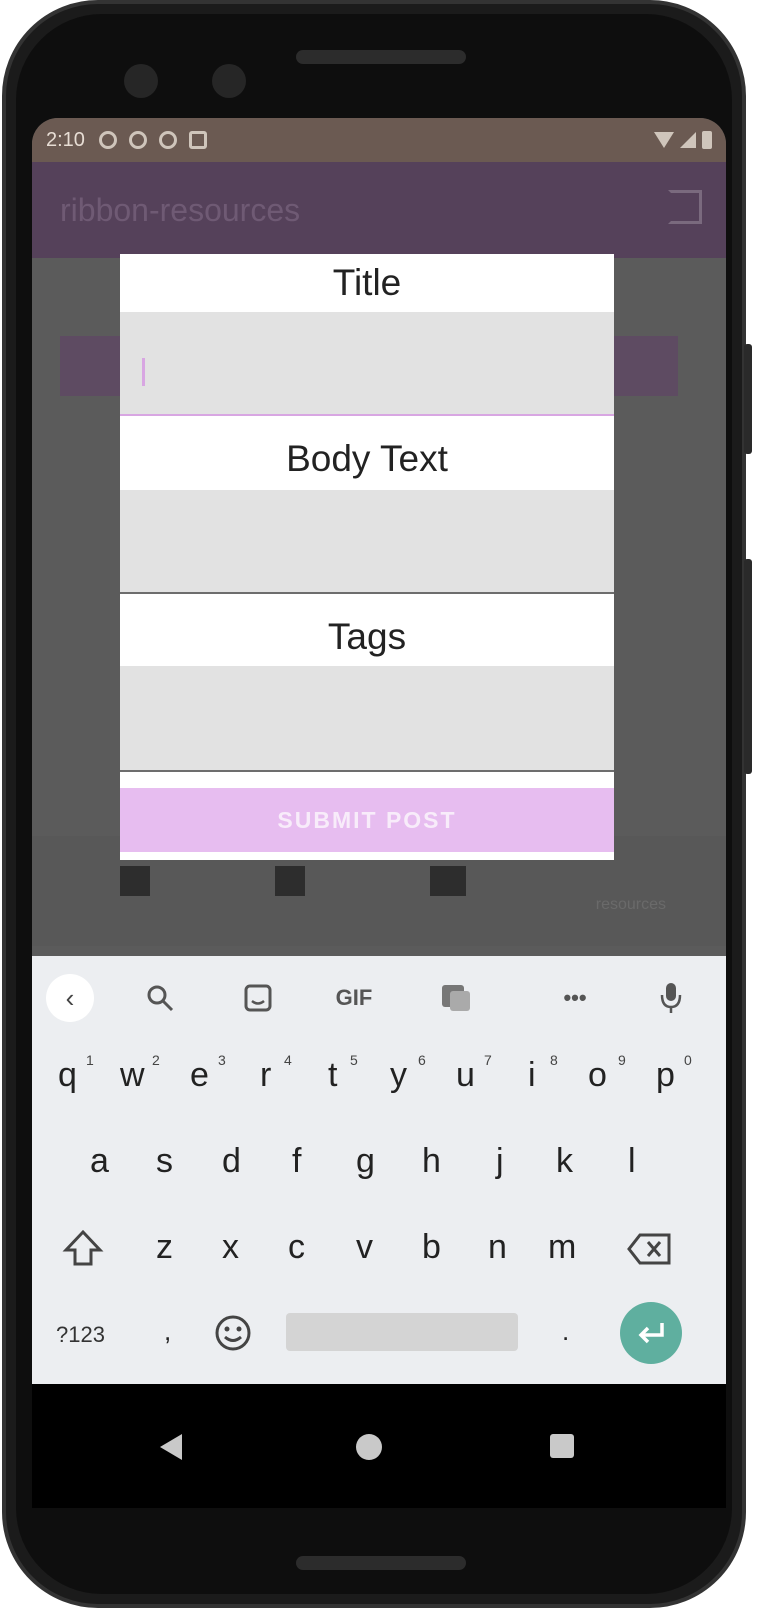 The width and height of the screenshot is (758, 1612). I want to click on power-button, so click(748, 399).